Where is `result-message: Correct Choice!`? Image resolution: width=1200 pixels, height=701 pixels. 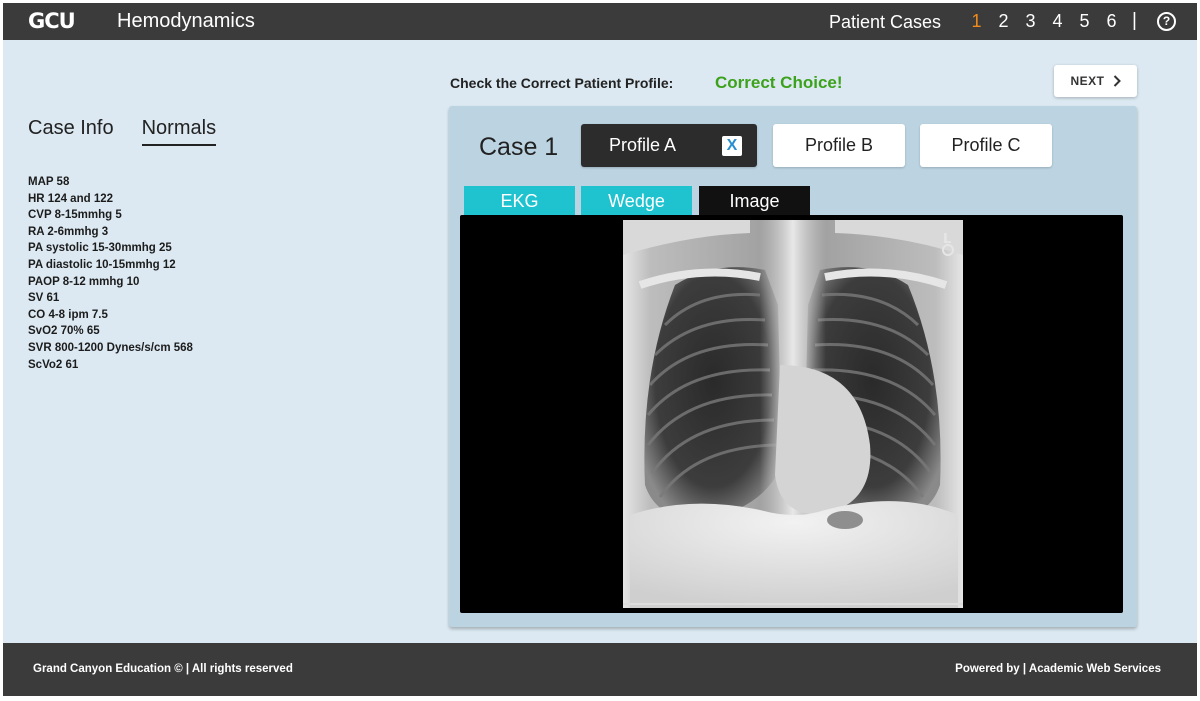
result-message: Correct Choice! is located at coordinates (779, 82).